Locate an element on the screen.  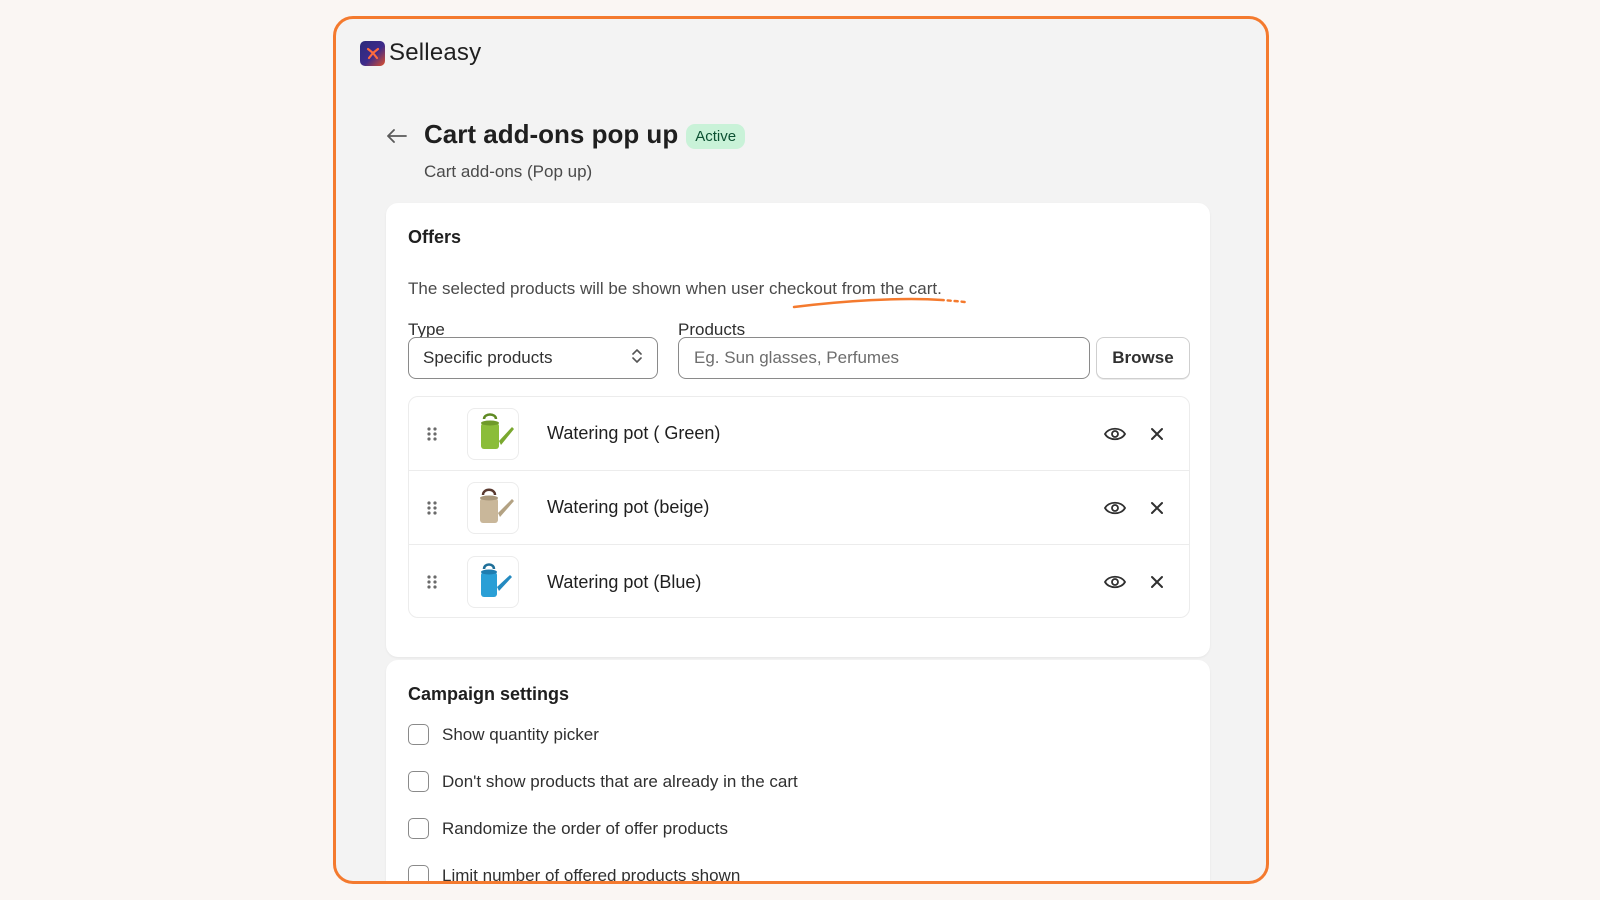
brand-name: Selleasy is located at coordinates (435, 52).